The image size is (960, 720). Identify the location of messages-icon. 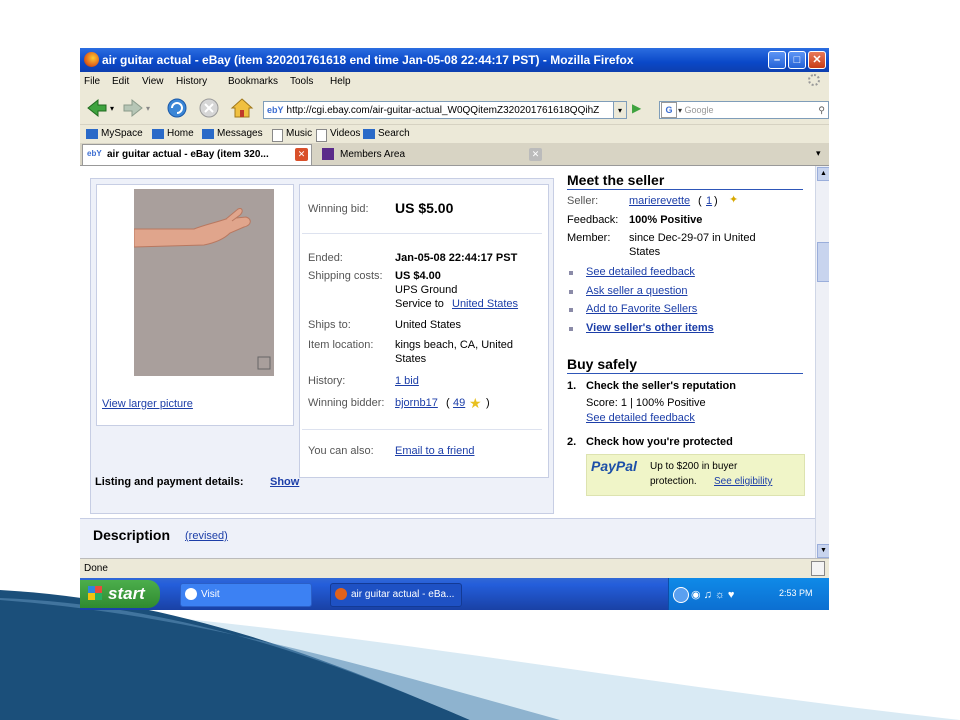
(208, 134).